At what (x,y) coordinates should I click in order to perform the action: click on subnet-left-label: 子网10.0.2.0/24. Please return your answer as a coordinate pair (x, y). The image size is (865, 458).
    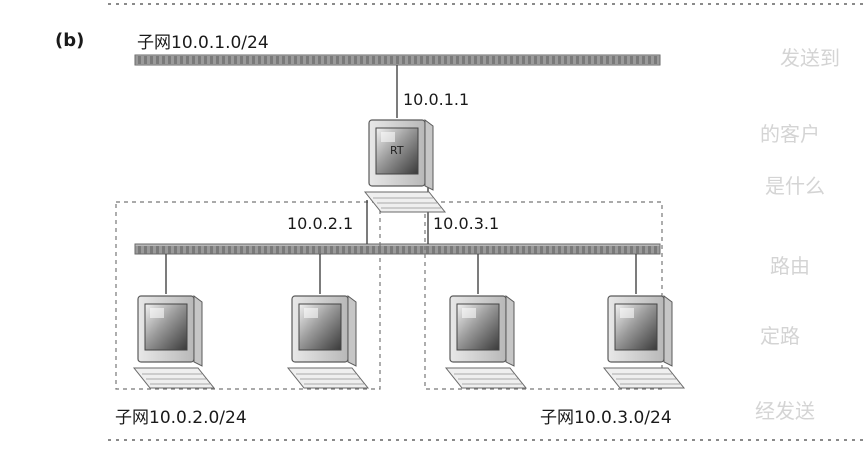
    Looking at the image, I should click on (181, 418).